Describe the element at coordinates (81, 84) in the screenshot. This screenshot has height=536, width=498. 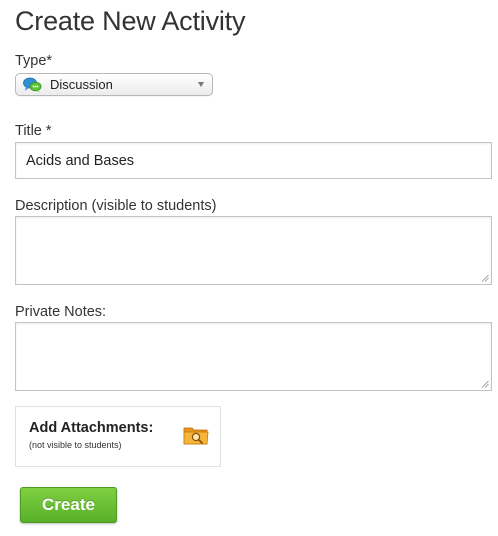
I see `type-select-value: Discussion` at that location.